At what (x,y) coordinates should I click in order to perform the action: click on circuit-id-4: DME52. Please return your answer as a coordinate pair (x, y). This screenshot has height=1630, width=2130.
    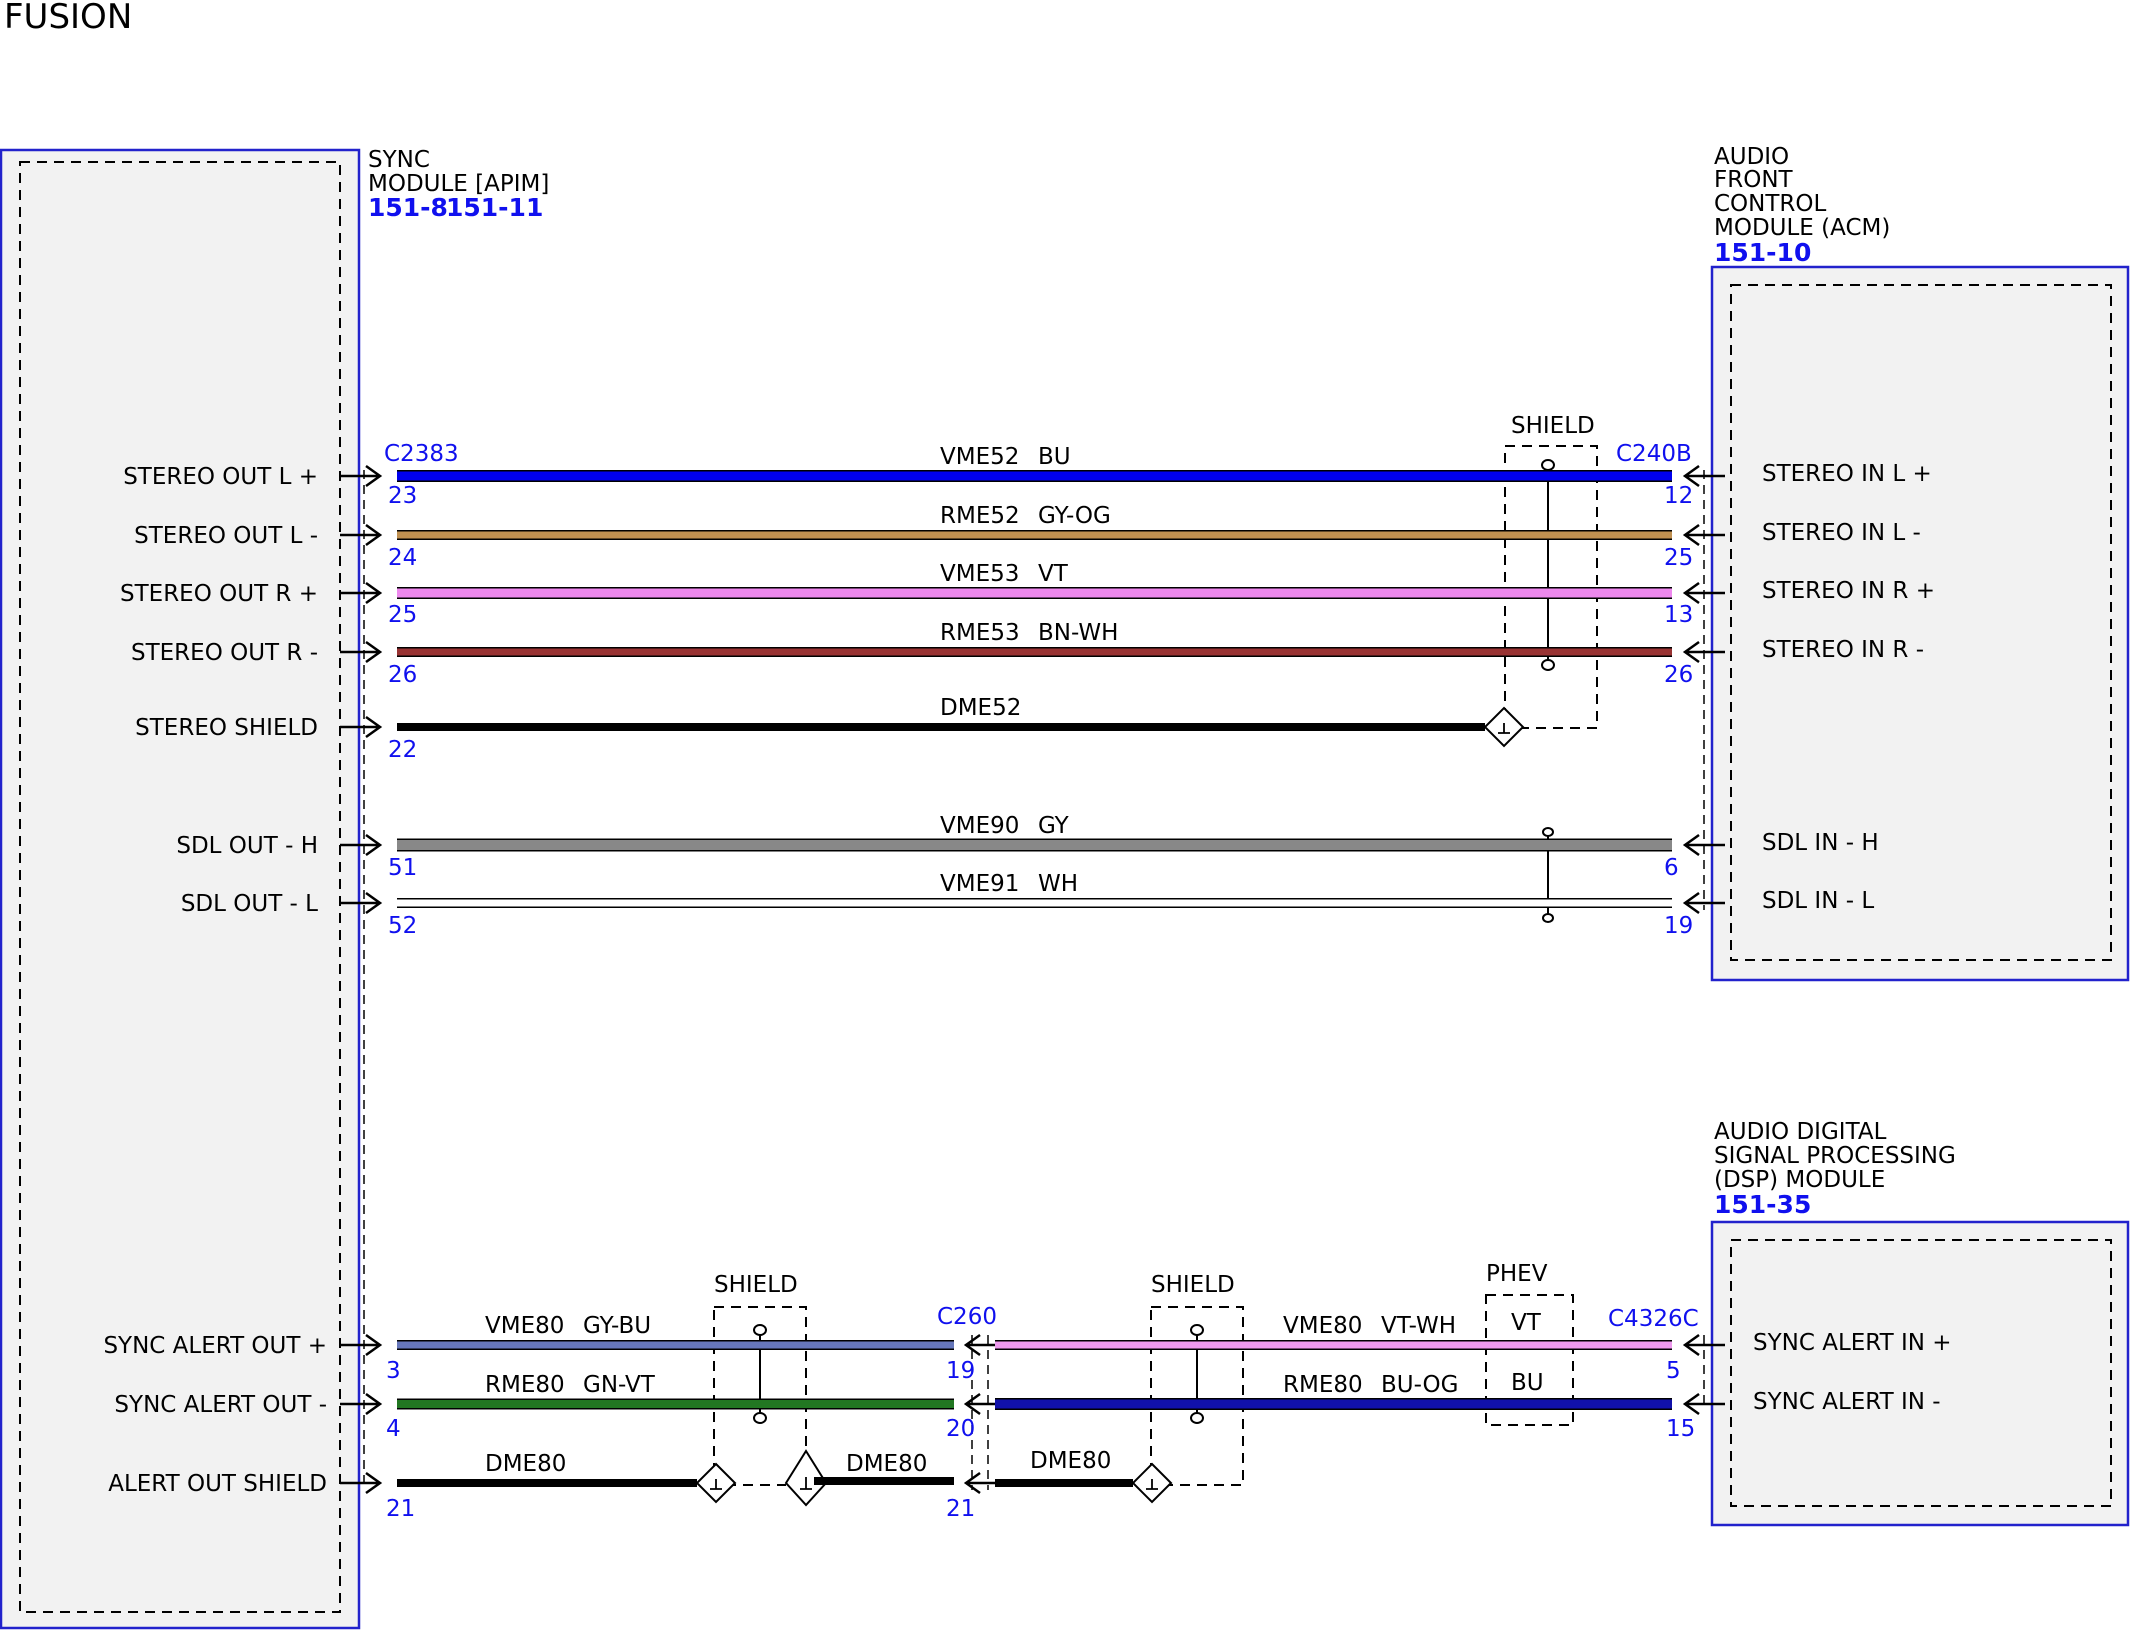
    Looking at the image, I should click on (980, 708).